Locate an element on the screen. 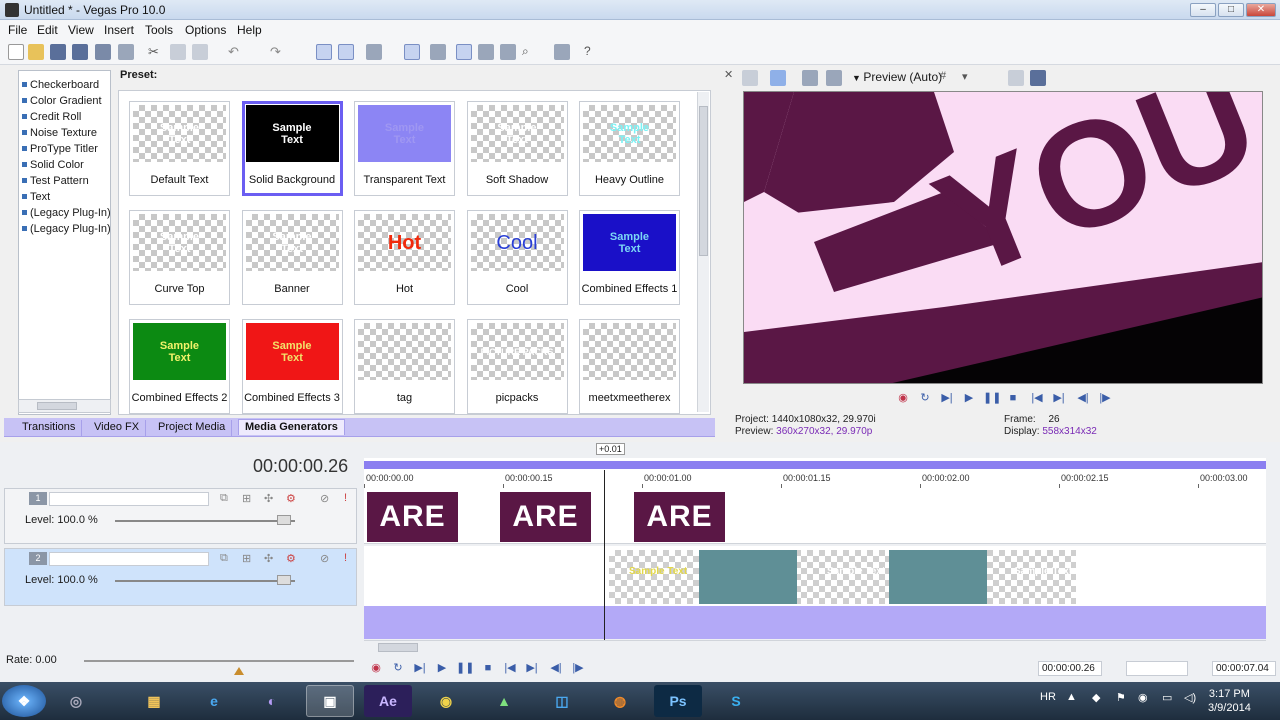 The height and width of the screenshot is (720, 1280). text-media-clip: Sample Text Sample Text Sample Text is located at coordinates (842, 577).